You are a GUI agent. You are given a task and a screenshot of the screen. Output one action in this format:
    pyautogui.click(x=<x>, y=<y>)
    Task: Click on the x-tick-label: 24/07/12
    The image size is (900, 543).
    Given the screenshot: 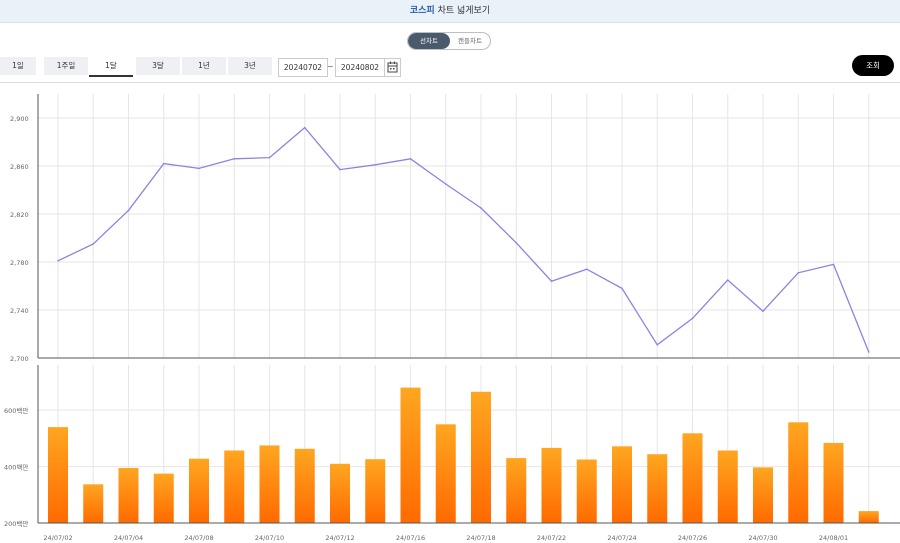 What is the action you would take?
    pyautogui.click(x=339, y=538)
    